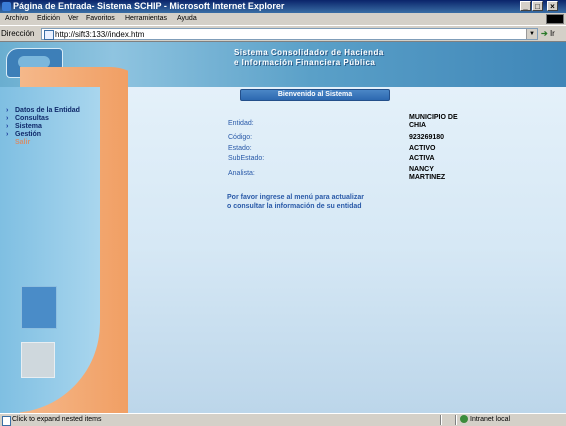  I want to click on page-icon, so click(49, 35).